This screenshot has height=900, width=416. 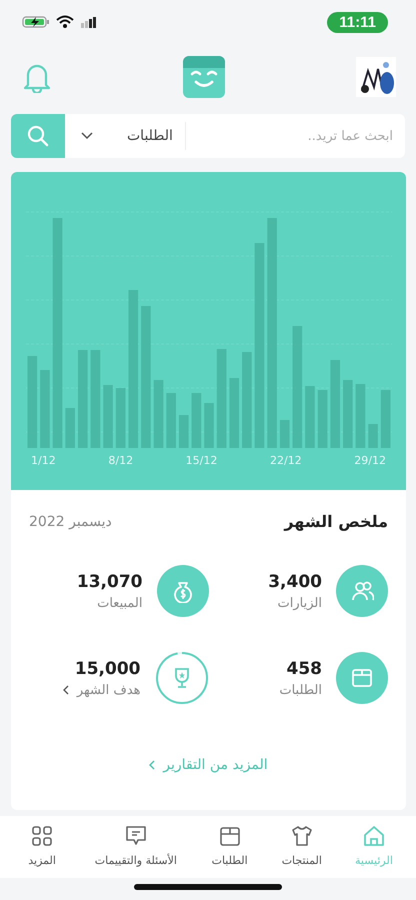 I want to click on stat-label: هدف الشهر, so click(x=108, y=690).